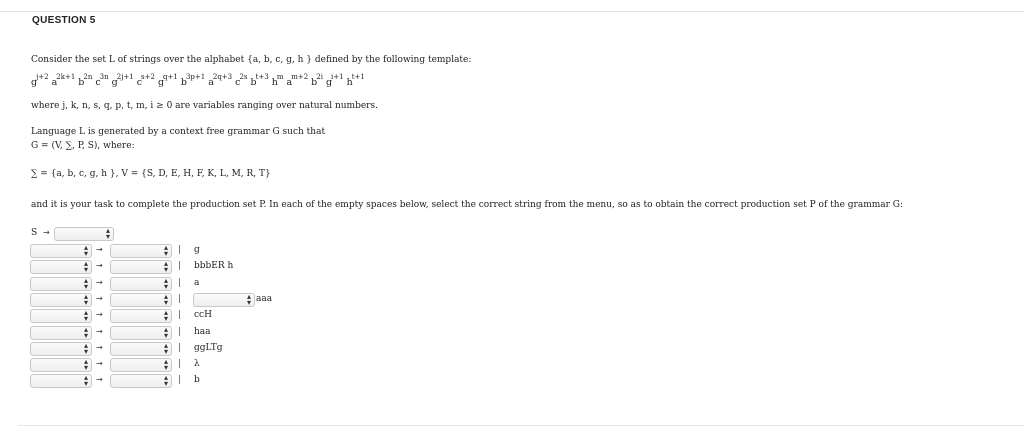 This screenshot has height=428, width=1024. I want to click on term-exponent: 2i, so click(319, 77).